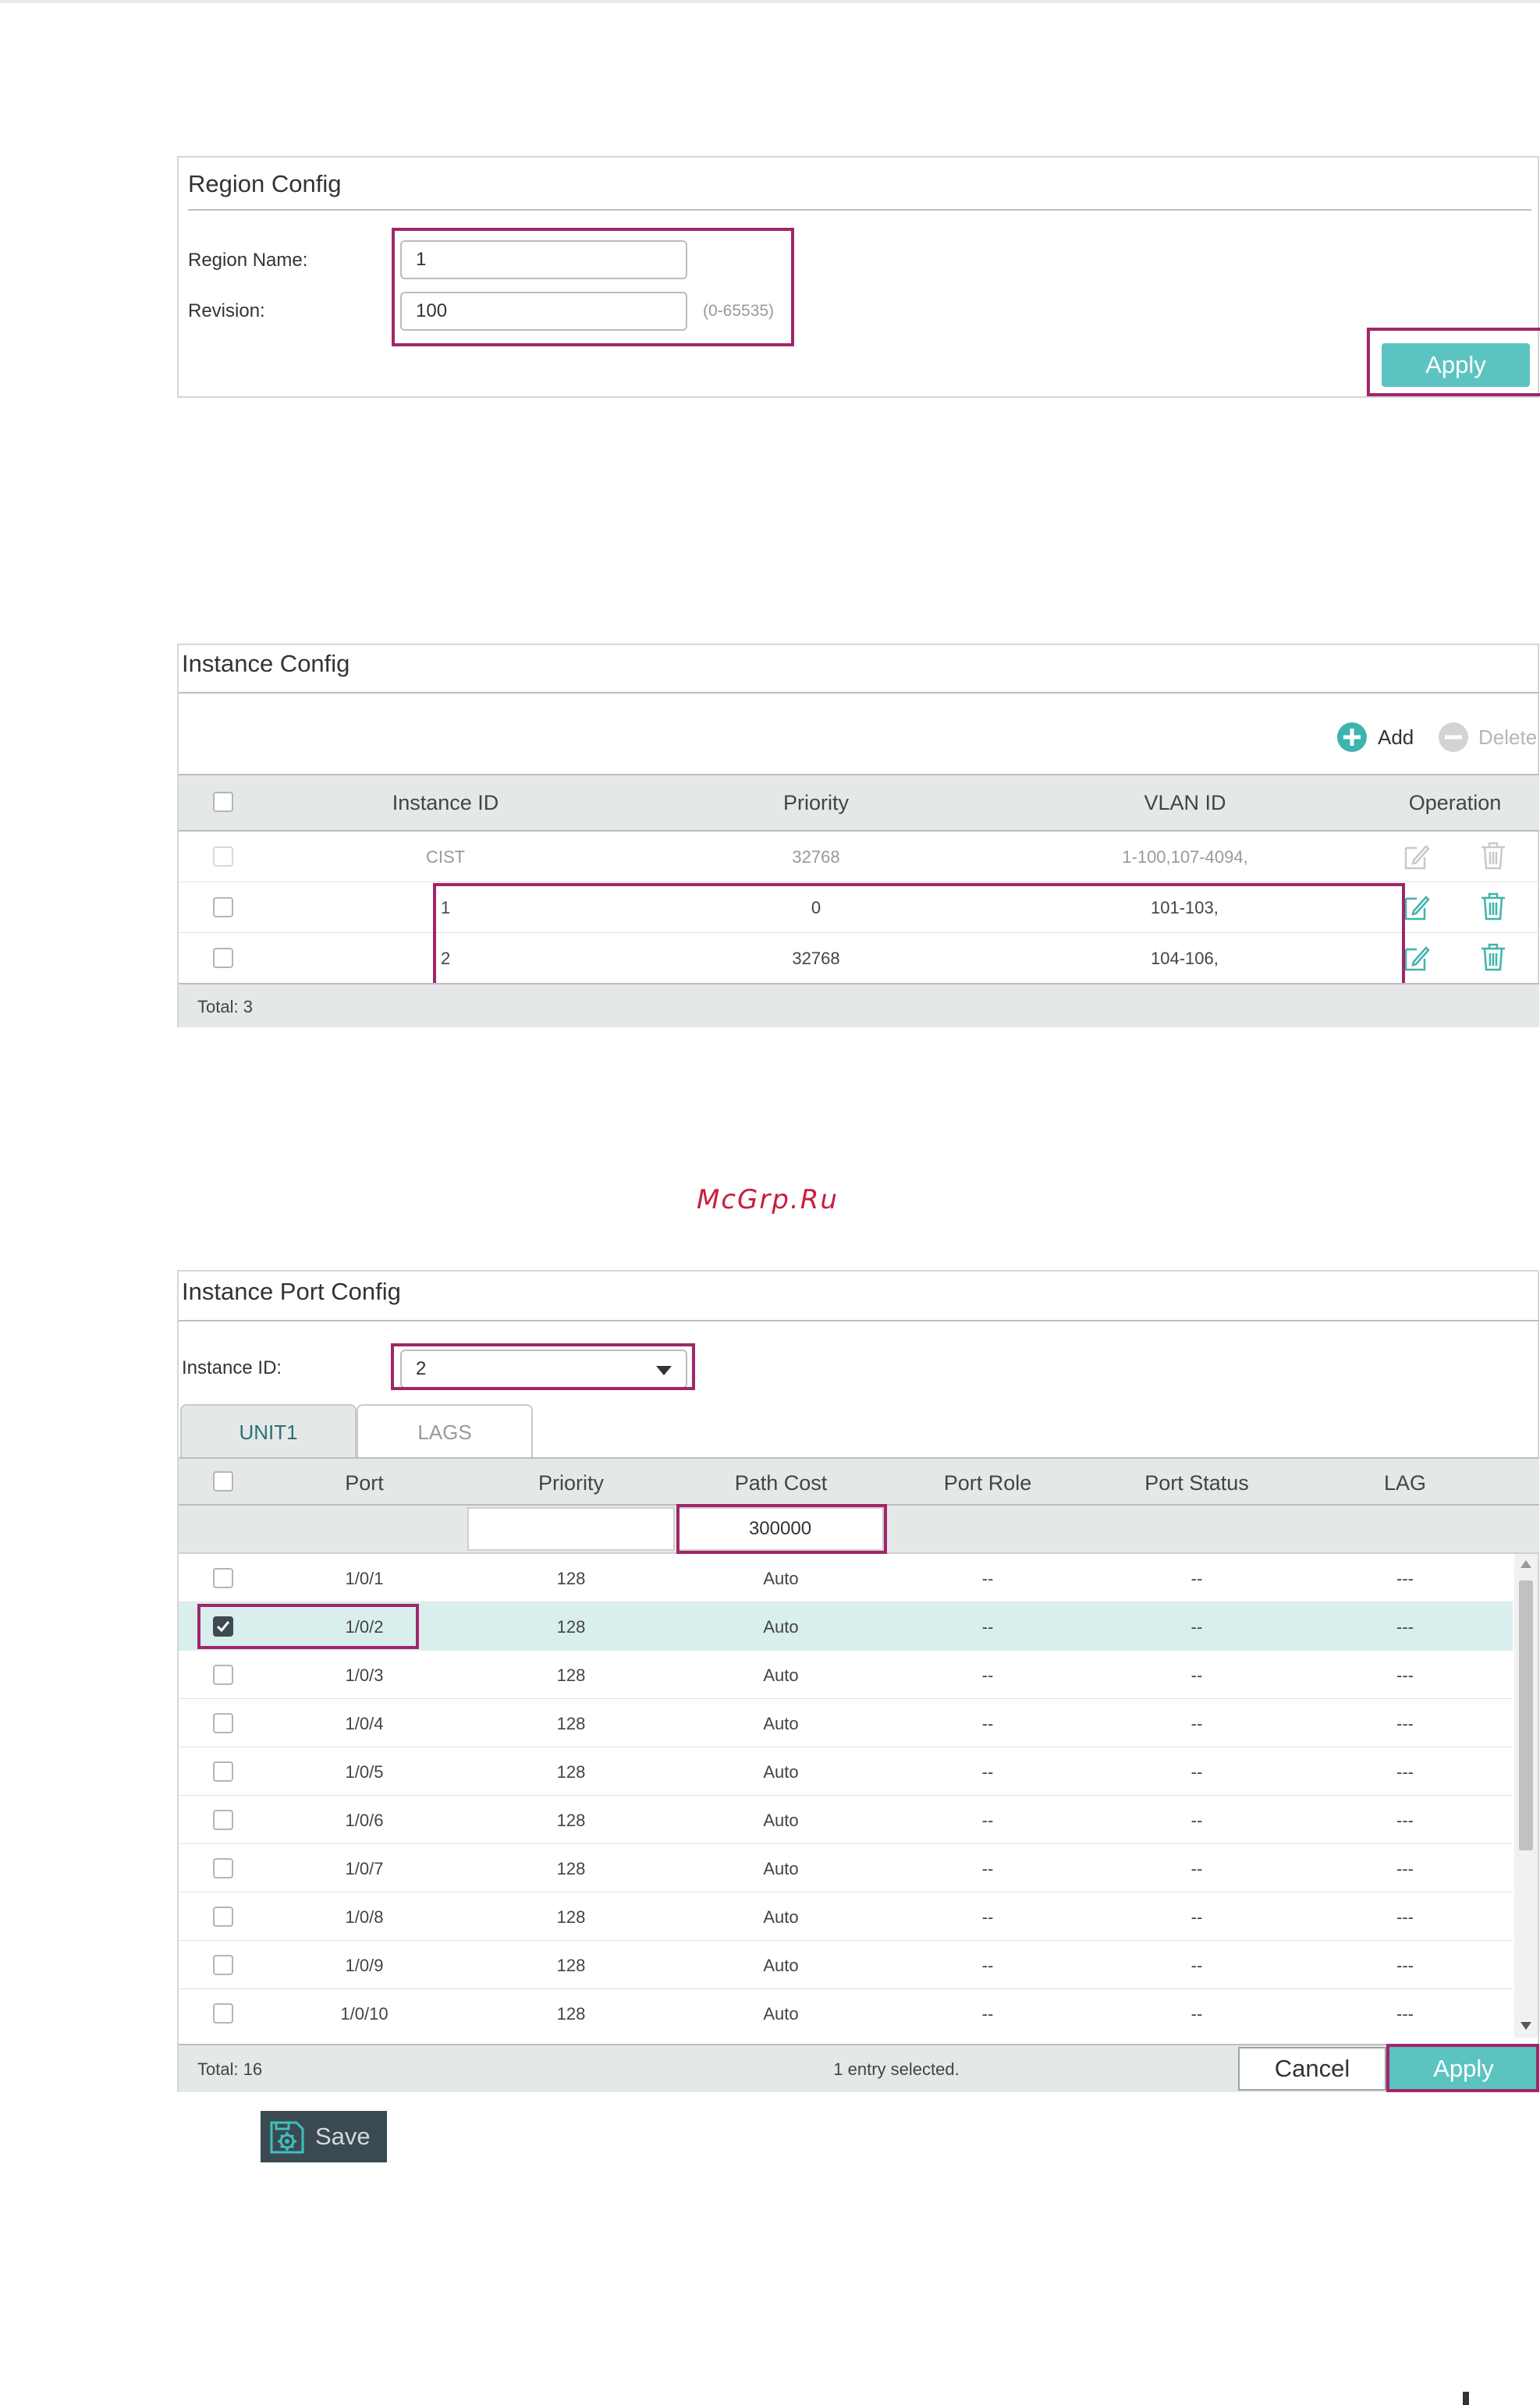 Image resolution: width=1540 pixels, height=2405 pixels. What do you see at coordinates (919, 936) in the screenshot?
I see `instance-rows-highlight` at bounding box center [919, 936].